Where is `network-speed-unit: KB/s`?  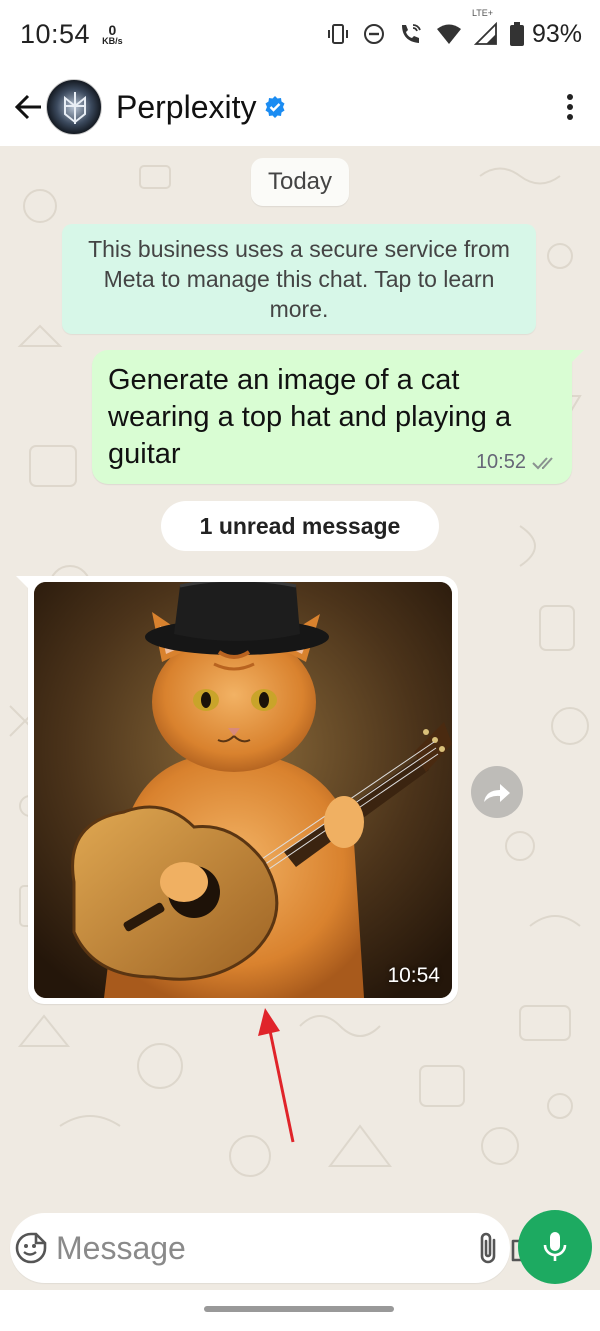
network-speed-unit: KB/s is located at coordinates (112, 40).